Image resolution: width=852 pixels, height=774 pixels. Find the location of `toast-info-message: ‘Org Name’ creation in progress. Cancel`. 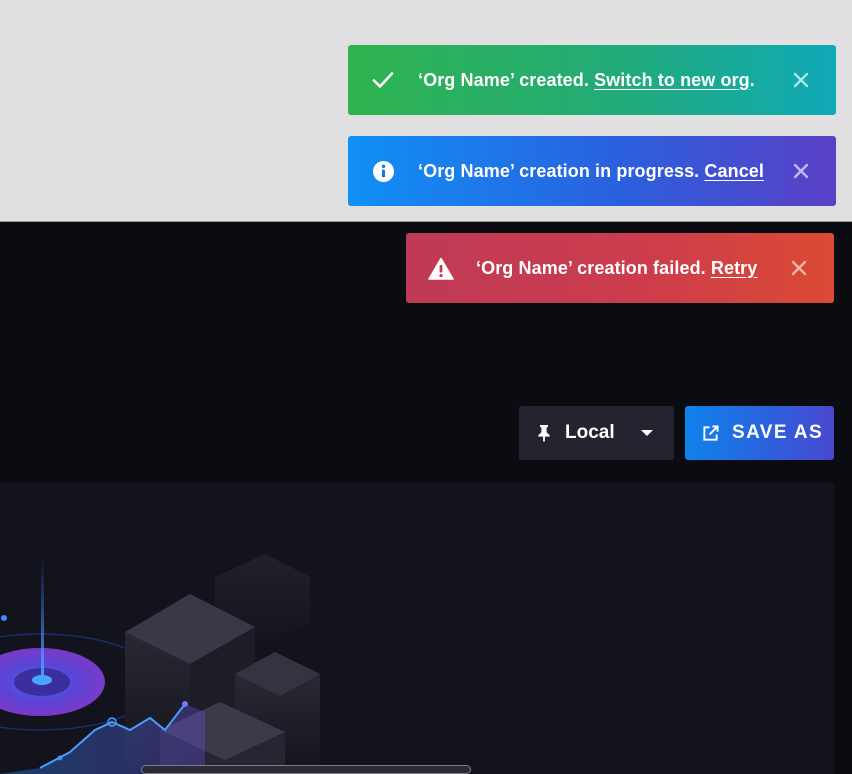

toast-info-message: ‘Org Name’ creation in progress. Cancel is located at coordinates (591, 170).